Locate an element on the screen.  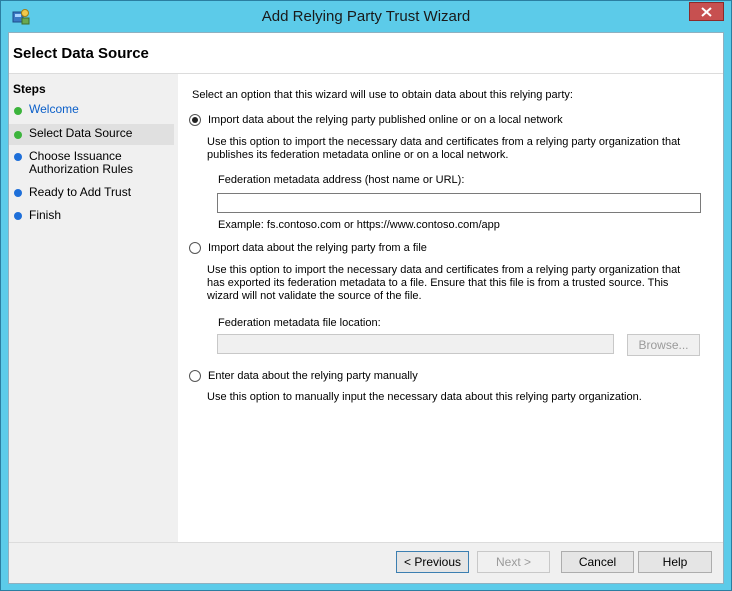
option-manual-radio is located at coordinates (195, 376).